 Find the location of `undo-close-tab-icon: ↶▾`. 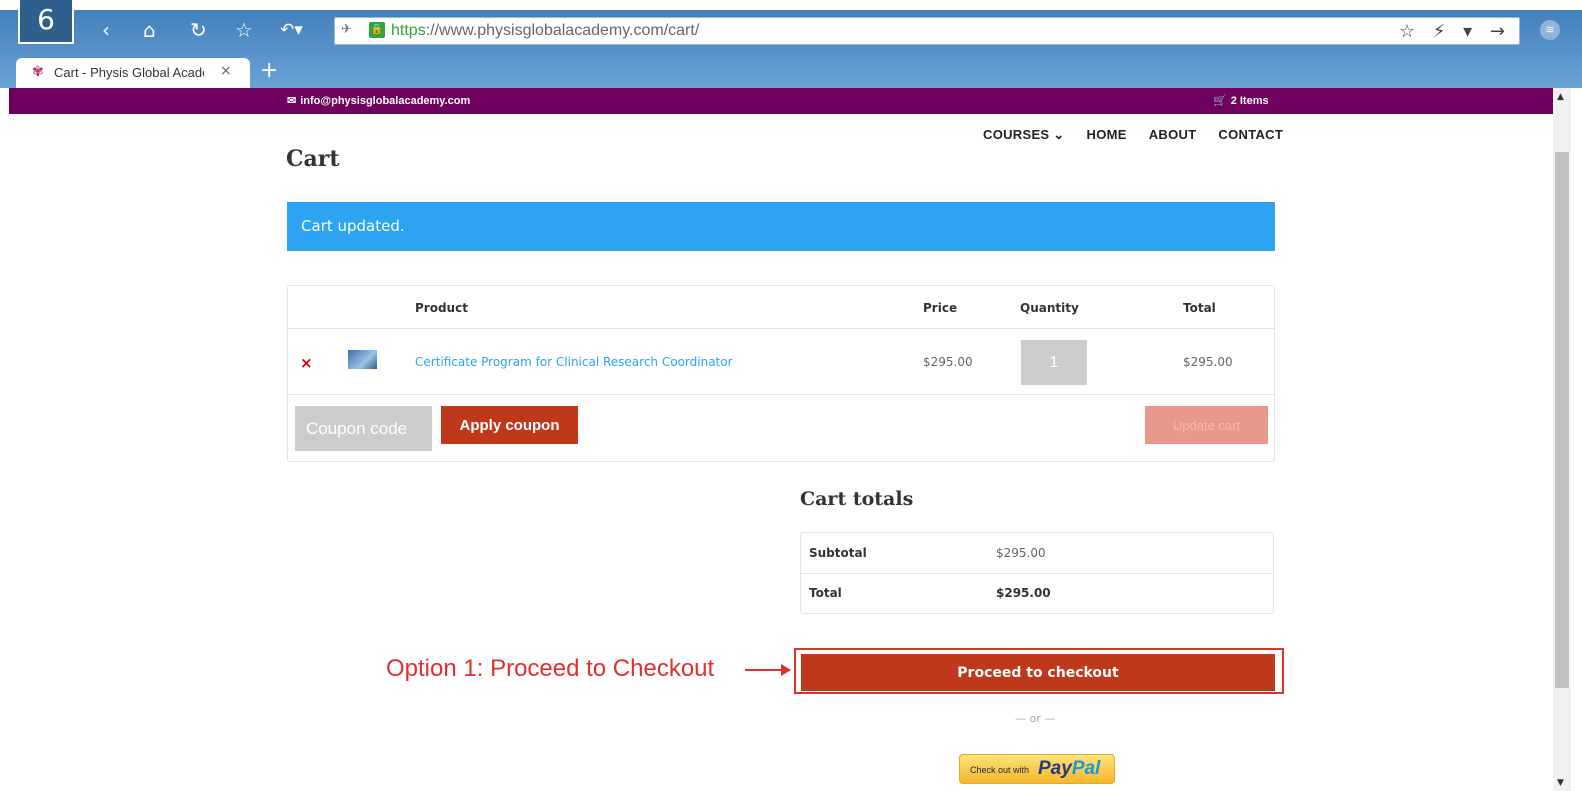

undo-close-tab-icon: ↶▾ is located at coordinates (291, 30).